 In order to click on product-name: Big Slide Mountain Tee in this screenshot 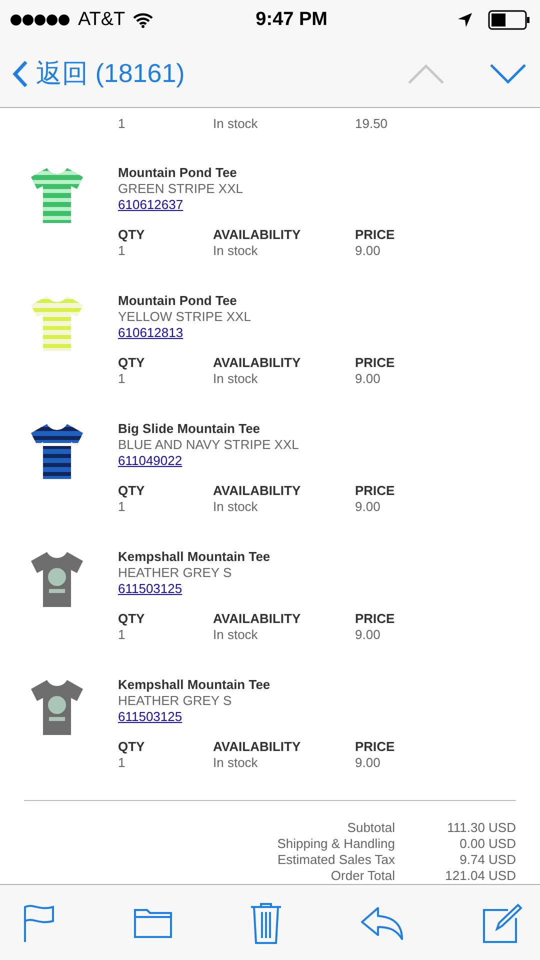, I will do `click(190, 429)`.